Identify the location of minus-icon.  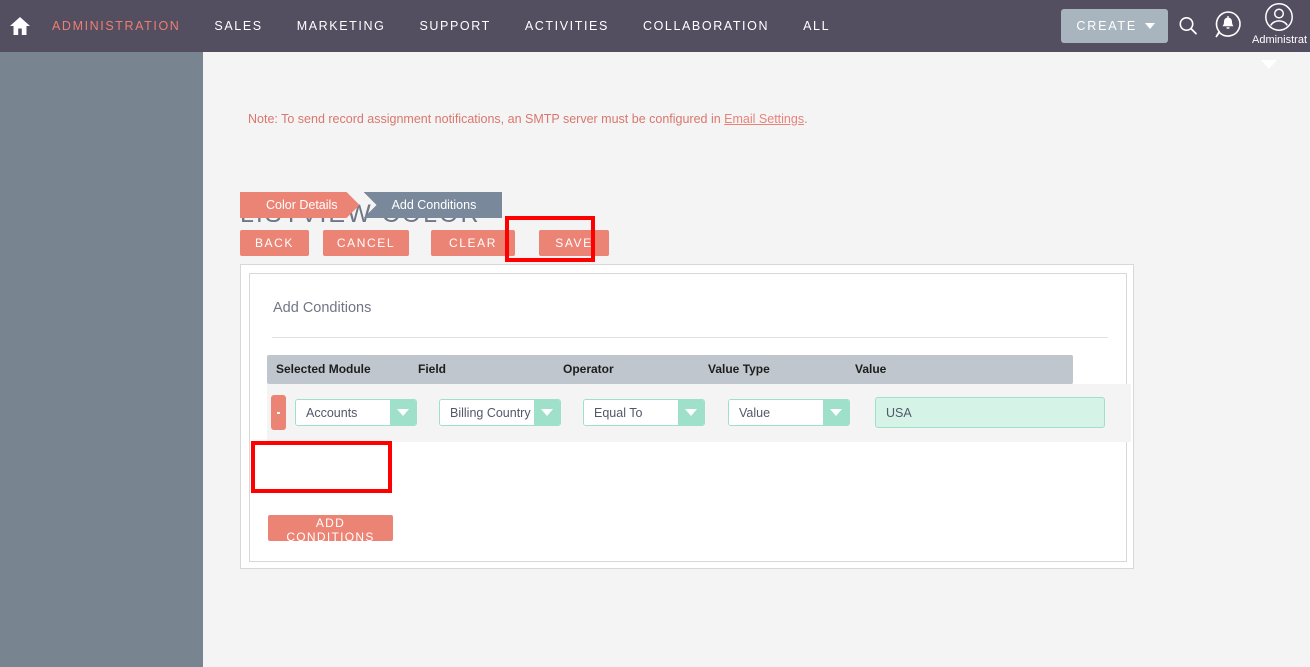
(278, 412).